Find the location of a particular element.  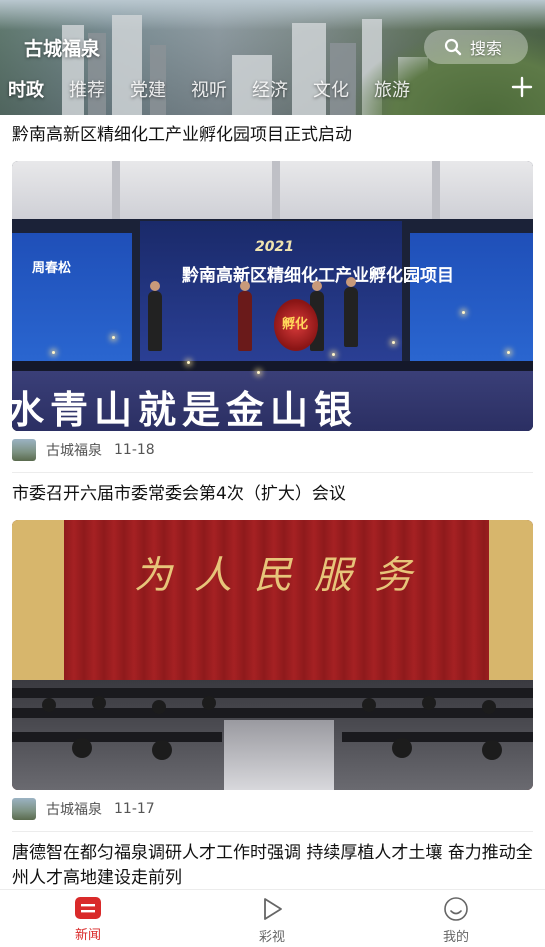

publish-date: 11-17 is located at coordinates (134, 809).